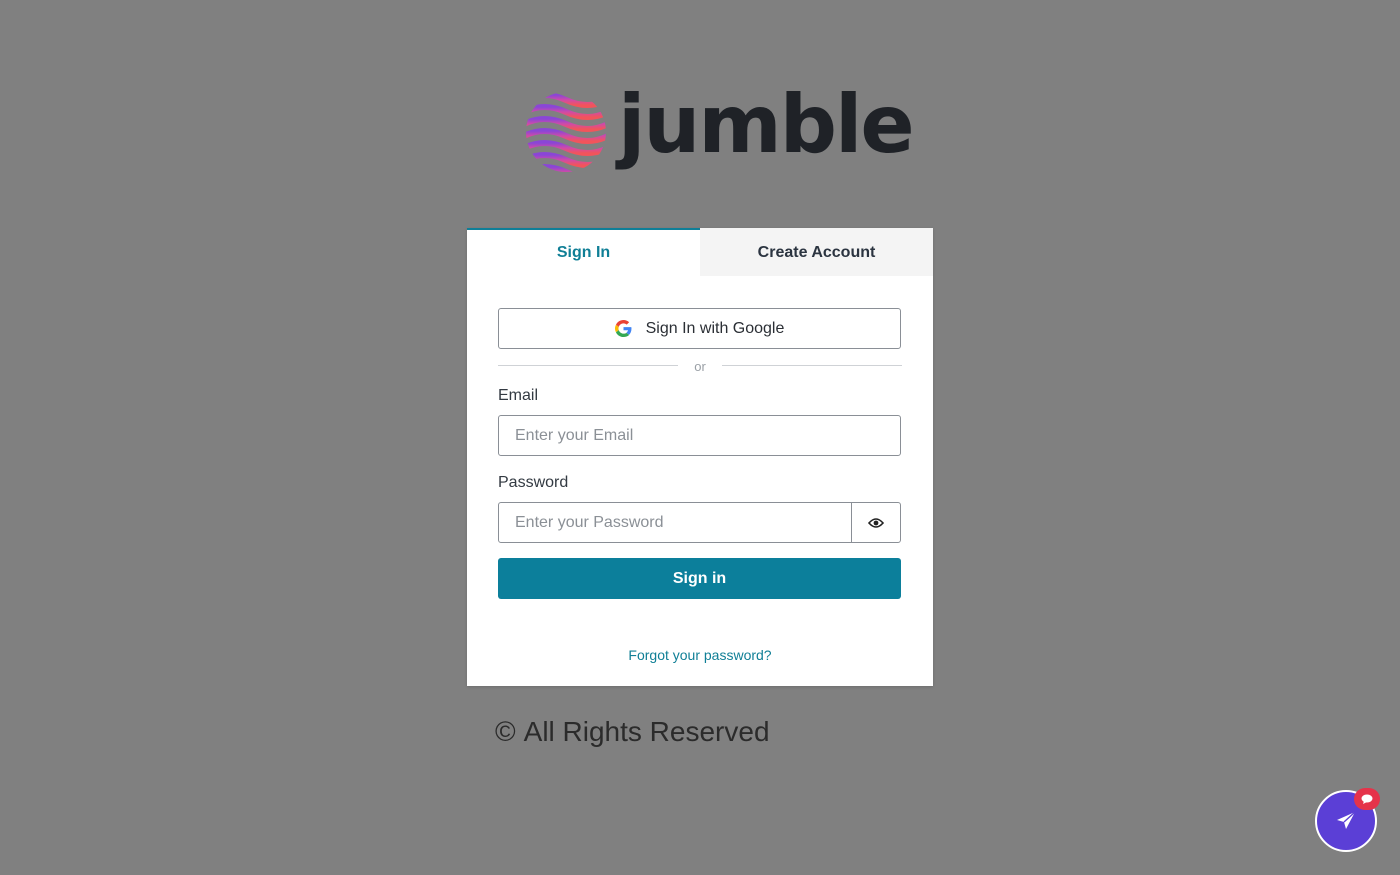  Describe the element at coordinates (699, 578) in the screenshot. I see `sign-in-button: Sign in` at that location.